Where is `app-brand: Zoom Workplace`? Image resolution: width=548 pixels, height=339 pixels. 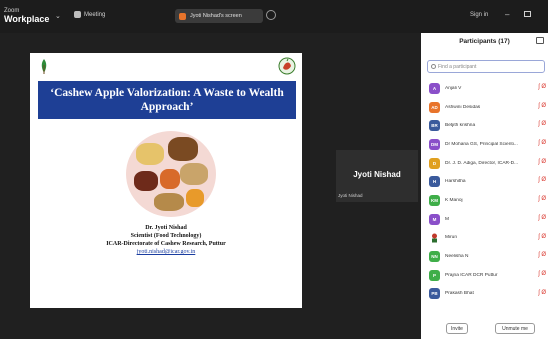
app-brand: Zoom Workplace is located at coordinates (27, 15).